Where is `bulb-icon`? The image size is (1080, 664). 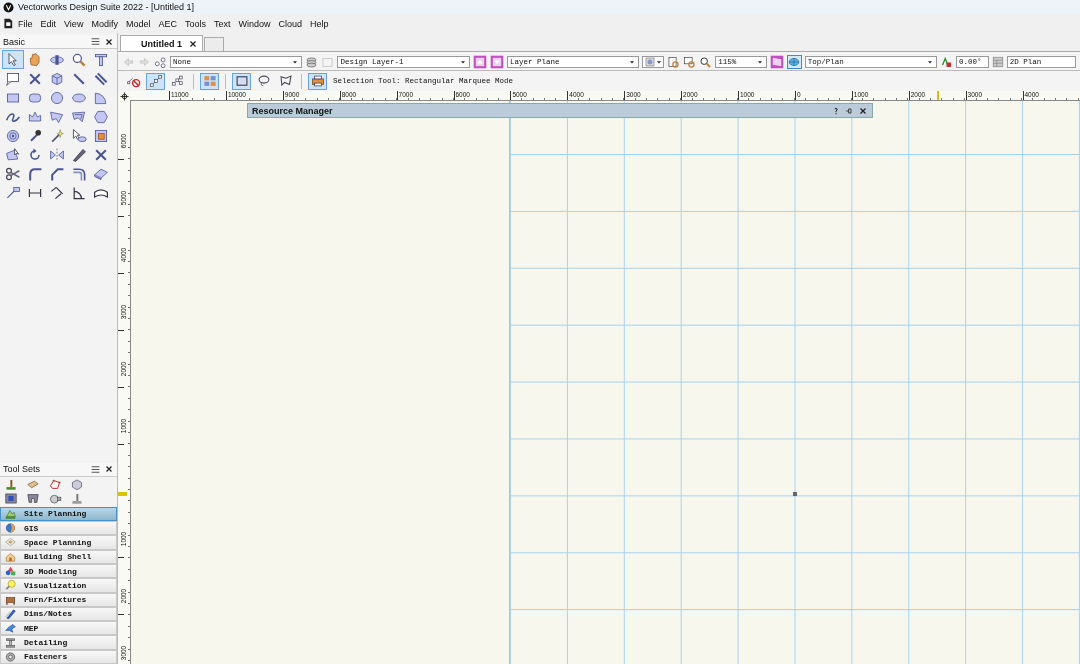
bulb-icon is located at coordinates (10, 585).